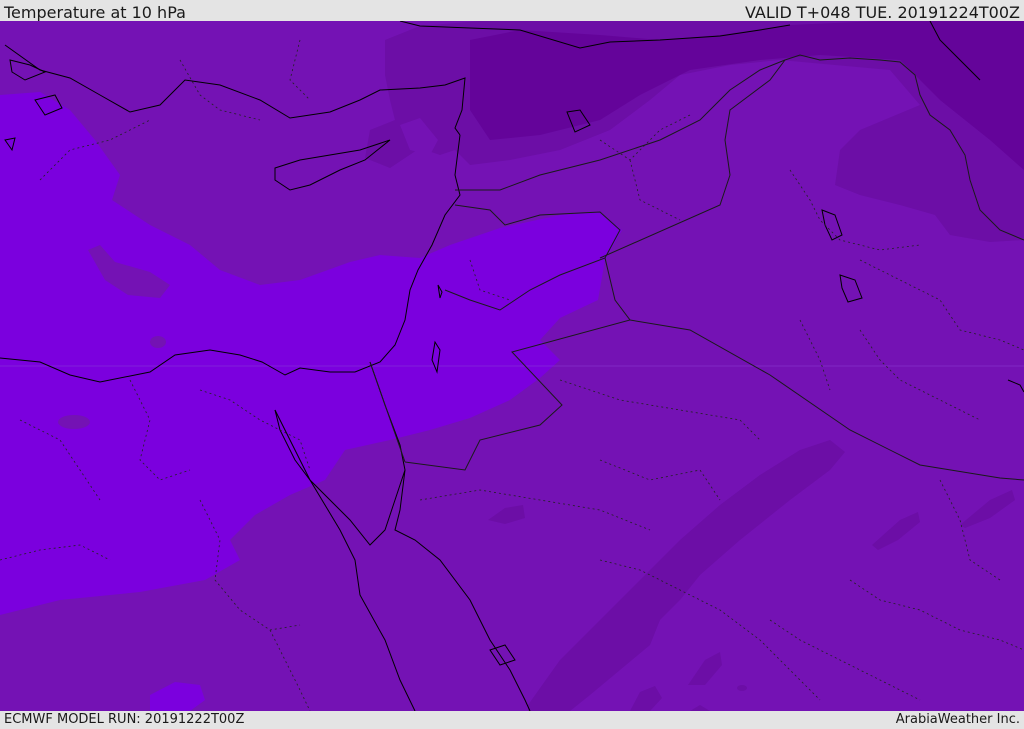 The width and height of the screenshot is (1024, 729). I want to click on valid-time: VALID T+048 TUE. 20191224T00Z, so click(882, 12).